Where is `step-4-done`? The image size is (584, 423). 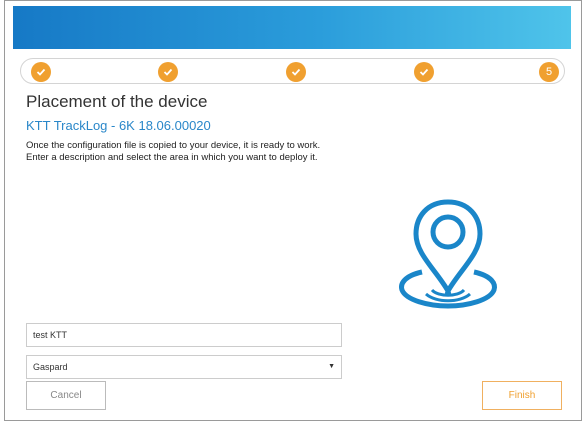 step-4-done is located at coordinates (424, 72).